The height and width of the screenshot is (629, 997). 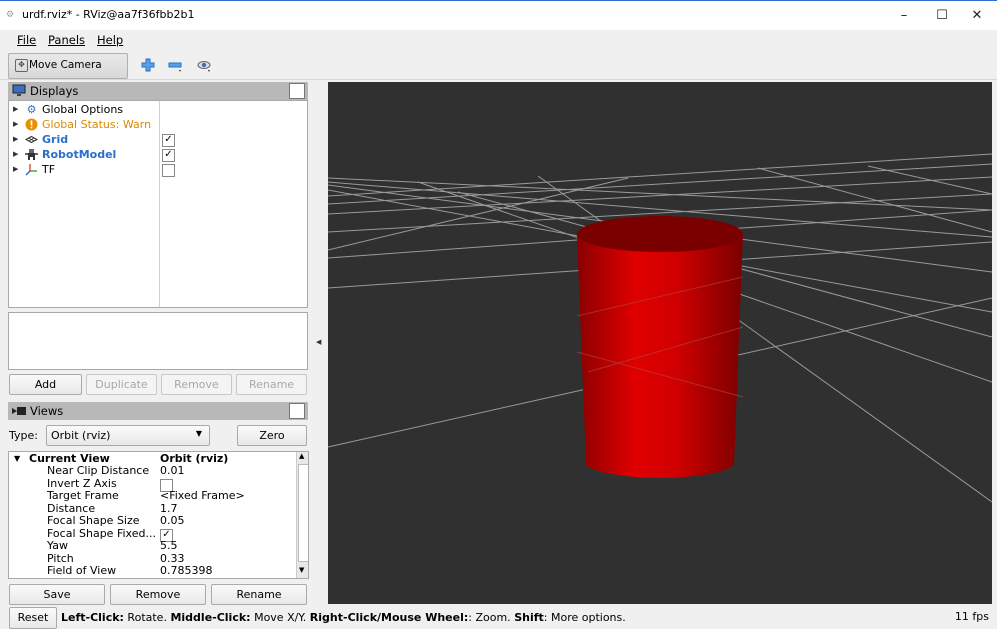 I want to click on menu-help-label: Help, so click(x=110, y=40).